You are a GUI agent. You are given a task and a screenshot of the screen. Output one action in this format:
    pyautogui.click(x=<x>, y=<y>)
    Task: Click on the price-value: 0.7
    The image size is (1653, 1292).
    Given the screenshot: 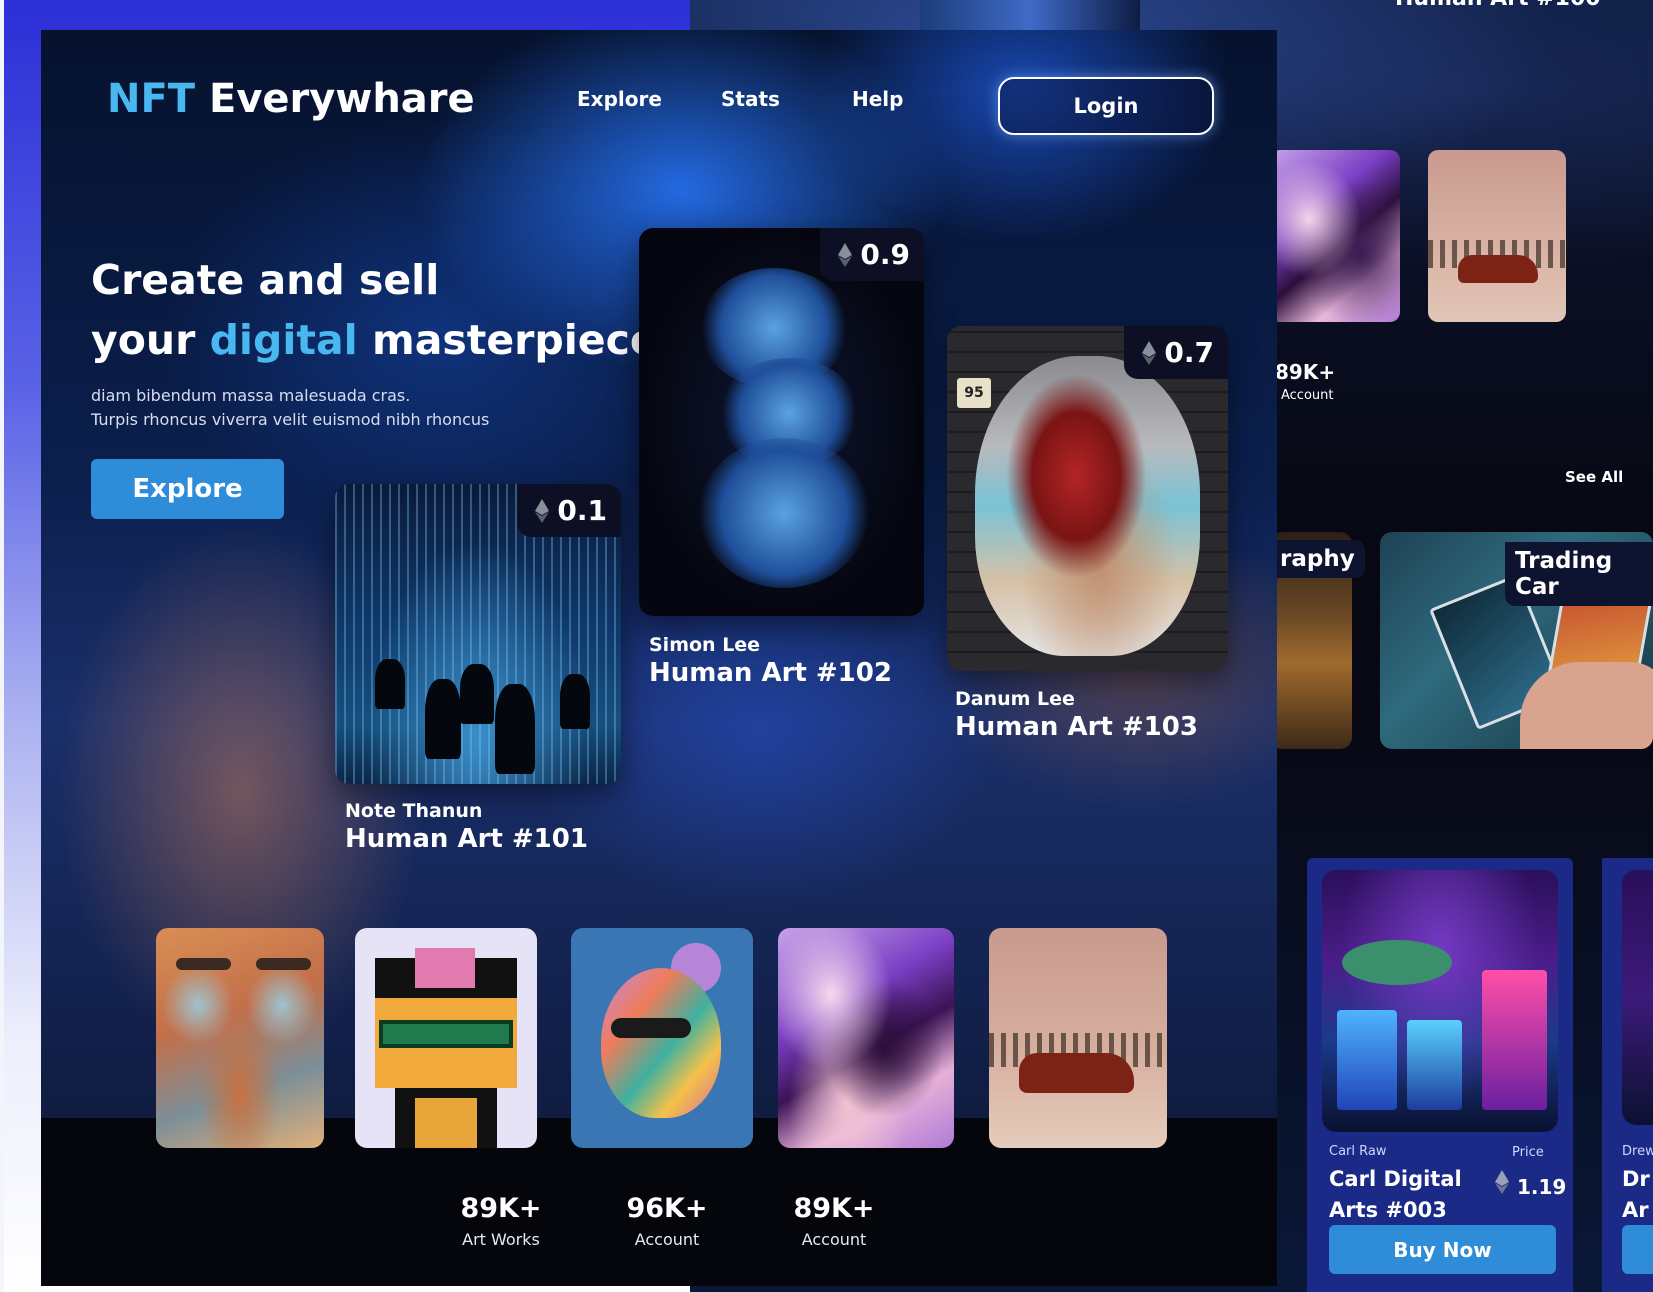 What is the action you would take?
    pyautogui.click(x=1189, y=352)
    